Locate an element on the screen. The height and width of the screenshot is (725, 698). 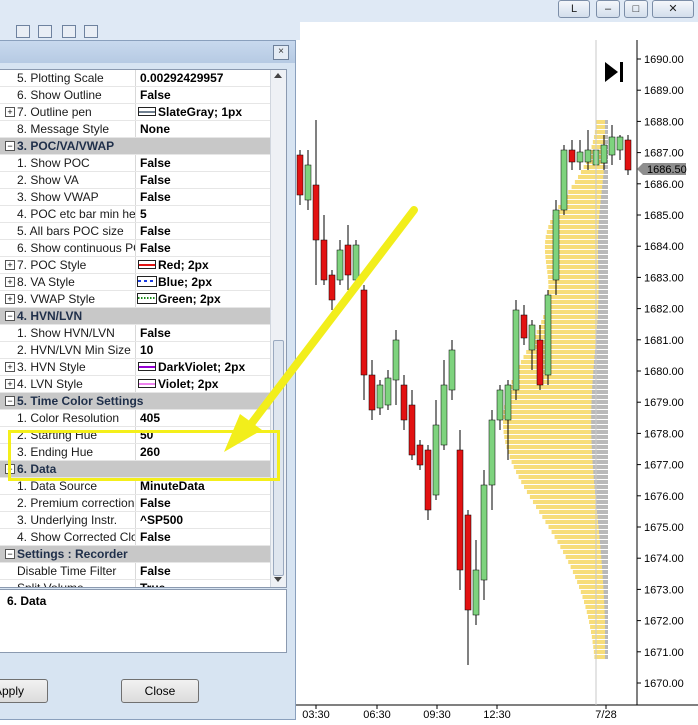
property-value: DarkViolet; 2px is located at coordinates (222, 367).